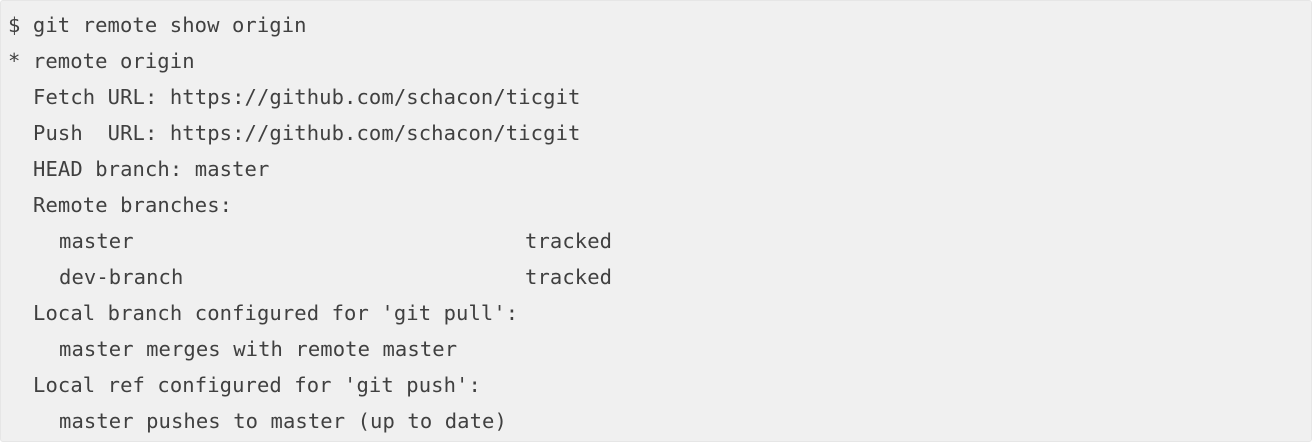  I want to click on pull-config-entry: master merges with remote master, so click(258, 349).